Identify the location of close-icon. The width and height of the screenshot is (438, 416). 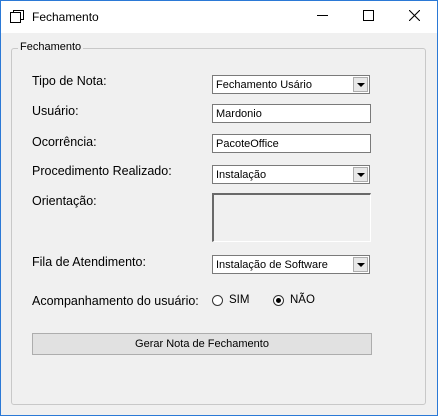
(414, 16).